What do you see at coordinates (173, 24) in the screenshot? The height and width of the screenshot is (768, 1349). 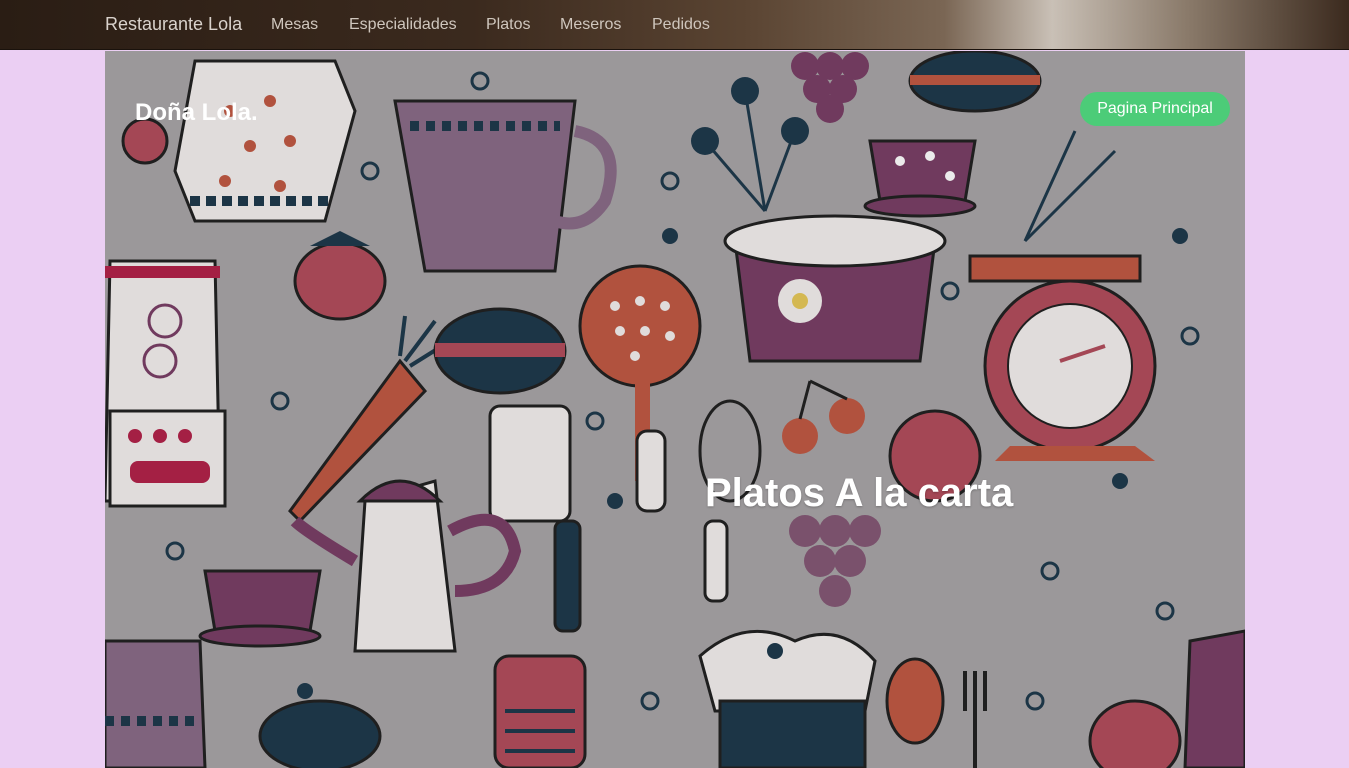 I see `navbar-brand: Restaurante Lola` at bounding box center [173, 24].